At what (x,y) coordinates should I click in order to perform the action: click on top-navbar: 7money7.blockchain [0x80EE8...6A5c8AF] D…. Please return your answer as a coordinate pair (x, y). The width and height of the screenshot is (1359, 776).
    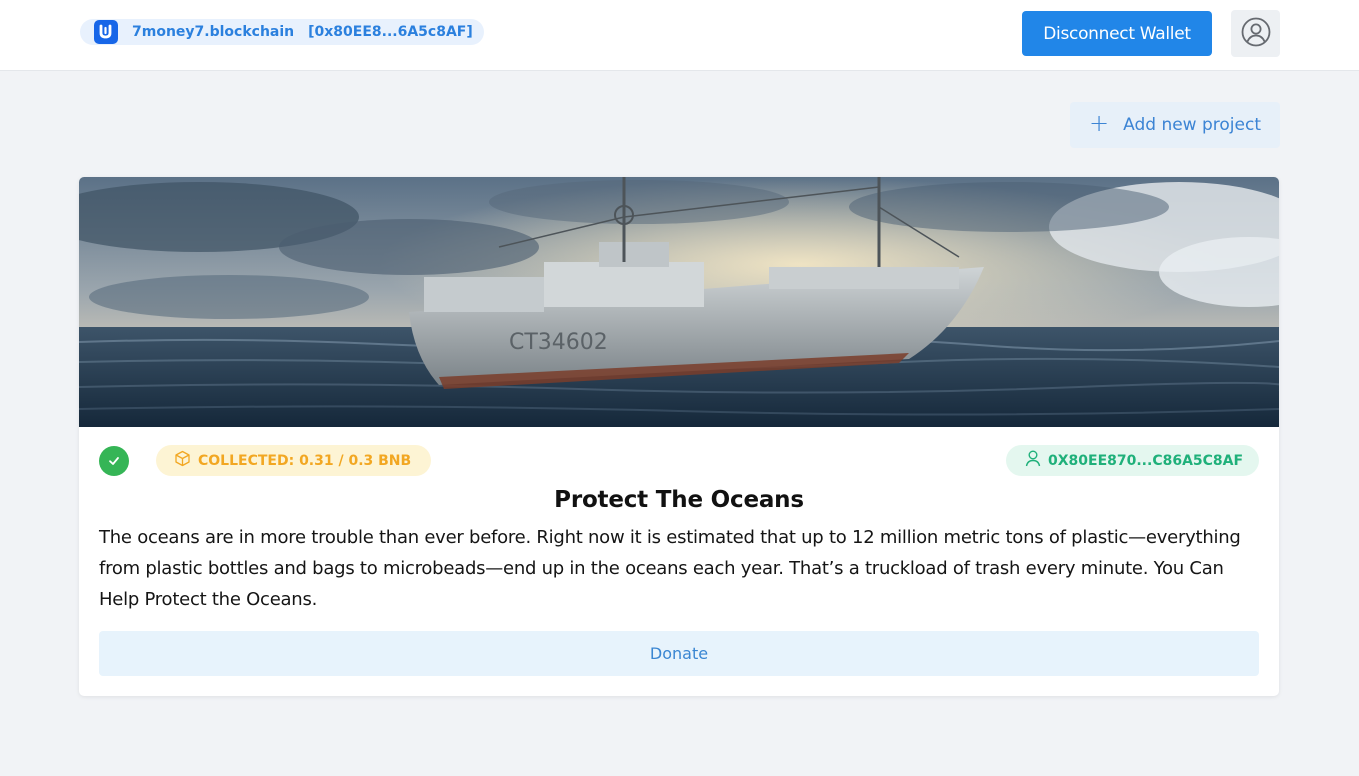
    Looking at the image, I should click on (679, 35).